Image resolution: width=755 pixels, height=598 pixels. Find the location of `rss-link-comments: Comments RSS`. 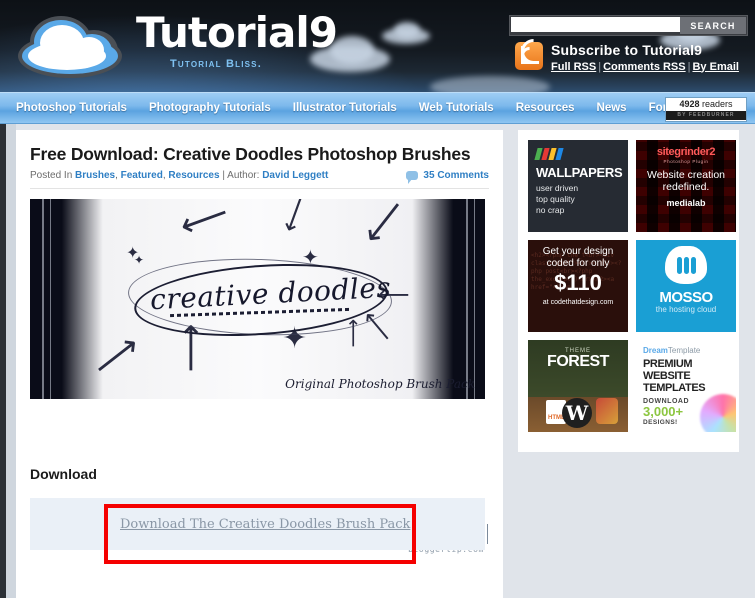

rss-link-comments: Comments RSS is located at coordinates (644, 67).